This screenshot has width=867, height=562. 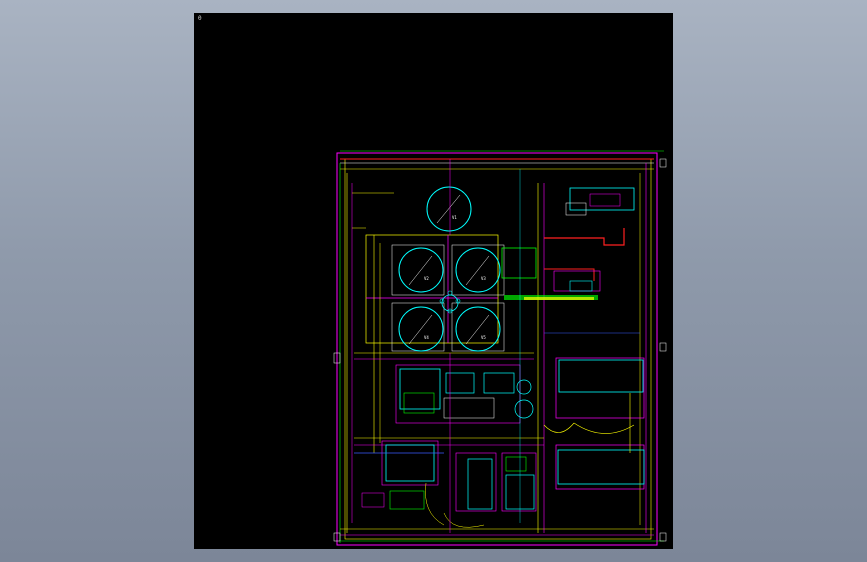 I want to click on central-hub-node, so click(x=450, y=293).